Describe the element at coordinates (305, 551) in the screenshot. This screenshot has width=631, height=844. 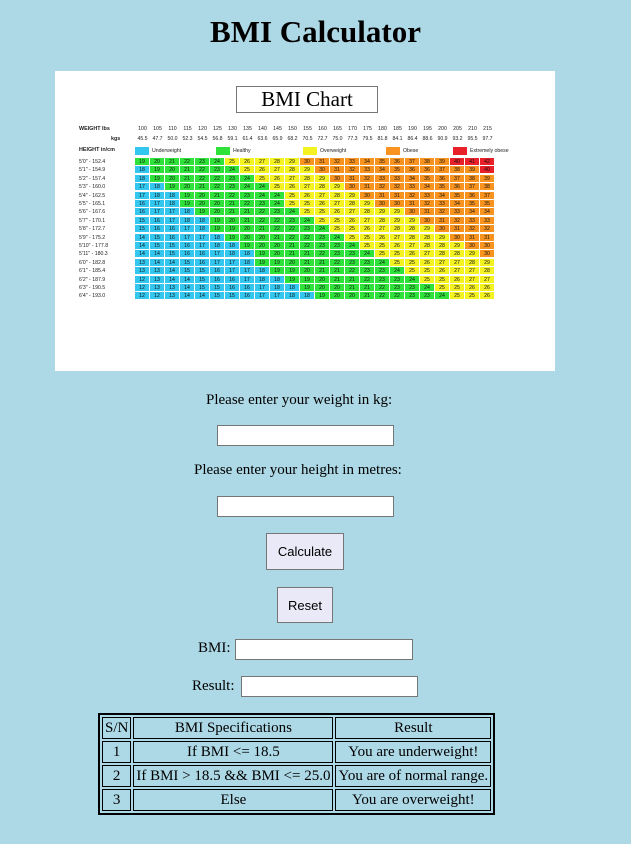
I see `calculate-button: Calculate` at that location.